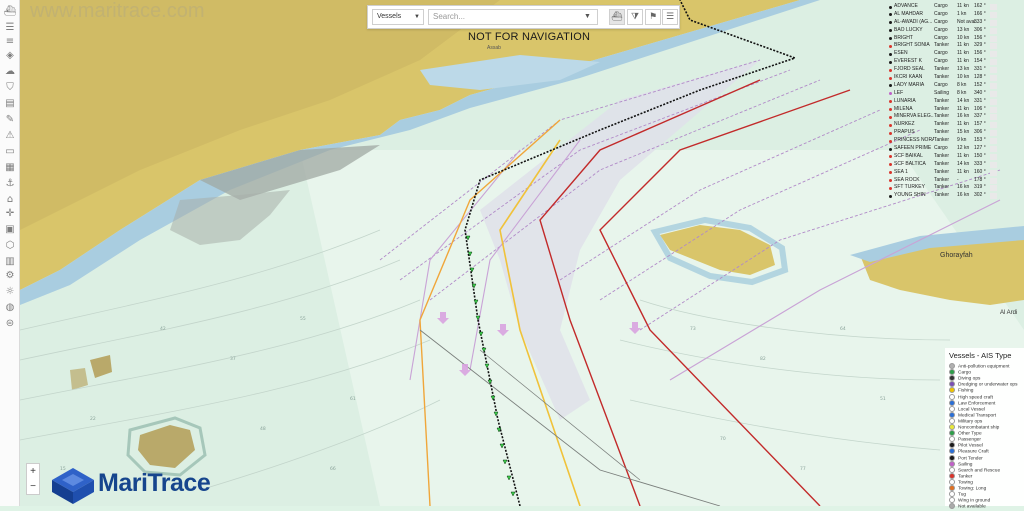 This screenshot has width=1024, height=511. What do you see at coordinates (10, 104) in the screenshot?
I see `document-icon: ▤` at bounding box center [10, 104].